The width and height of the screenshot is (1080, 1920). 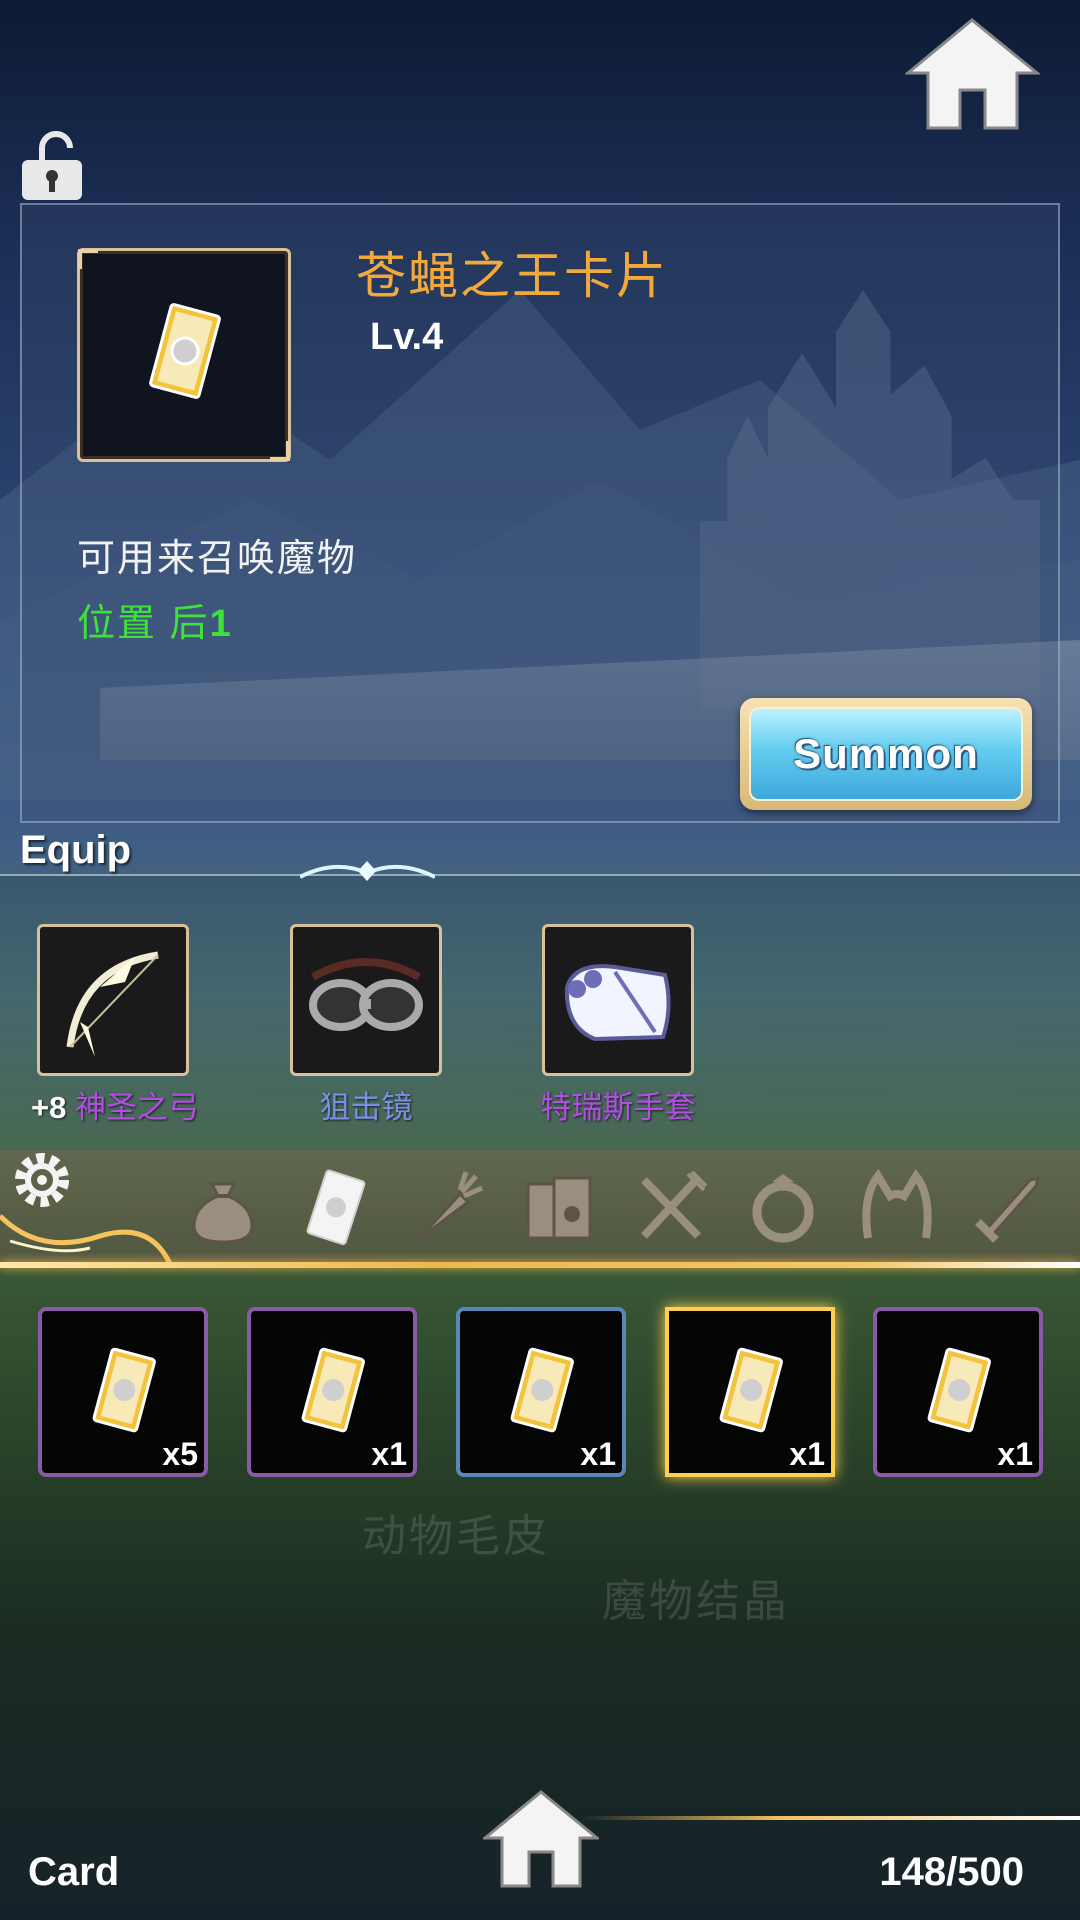 What do you see at coordinates (366, 1107) in the screenshot?
I see `equip-name-goggles: 狙击镜` at bounding box center [366, 1107].